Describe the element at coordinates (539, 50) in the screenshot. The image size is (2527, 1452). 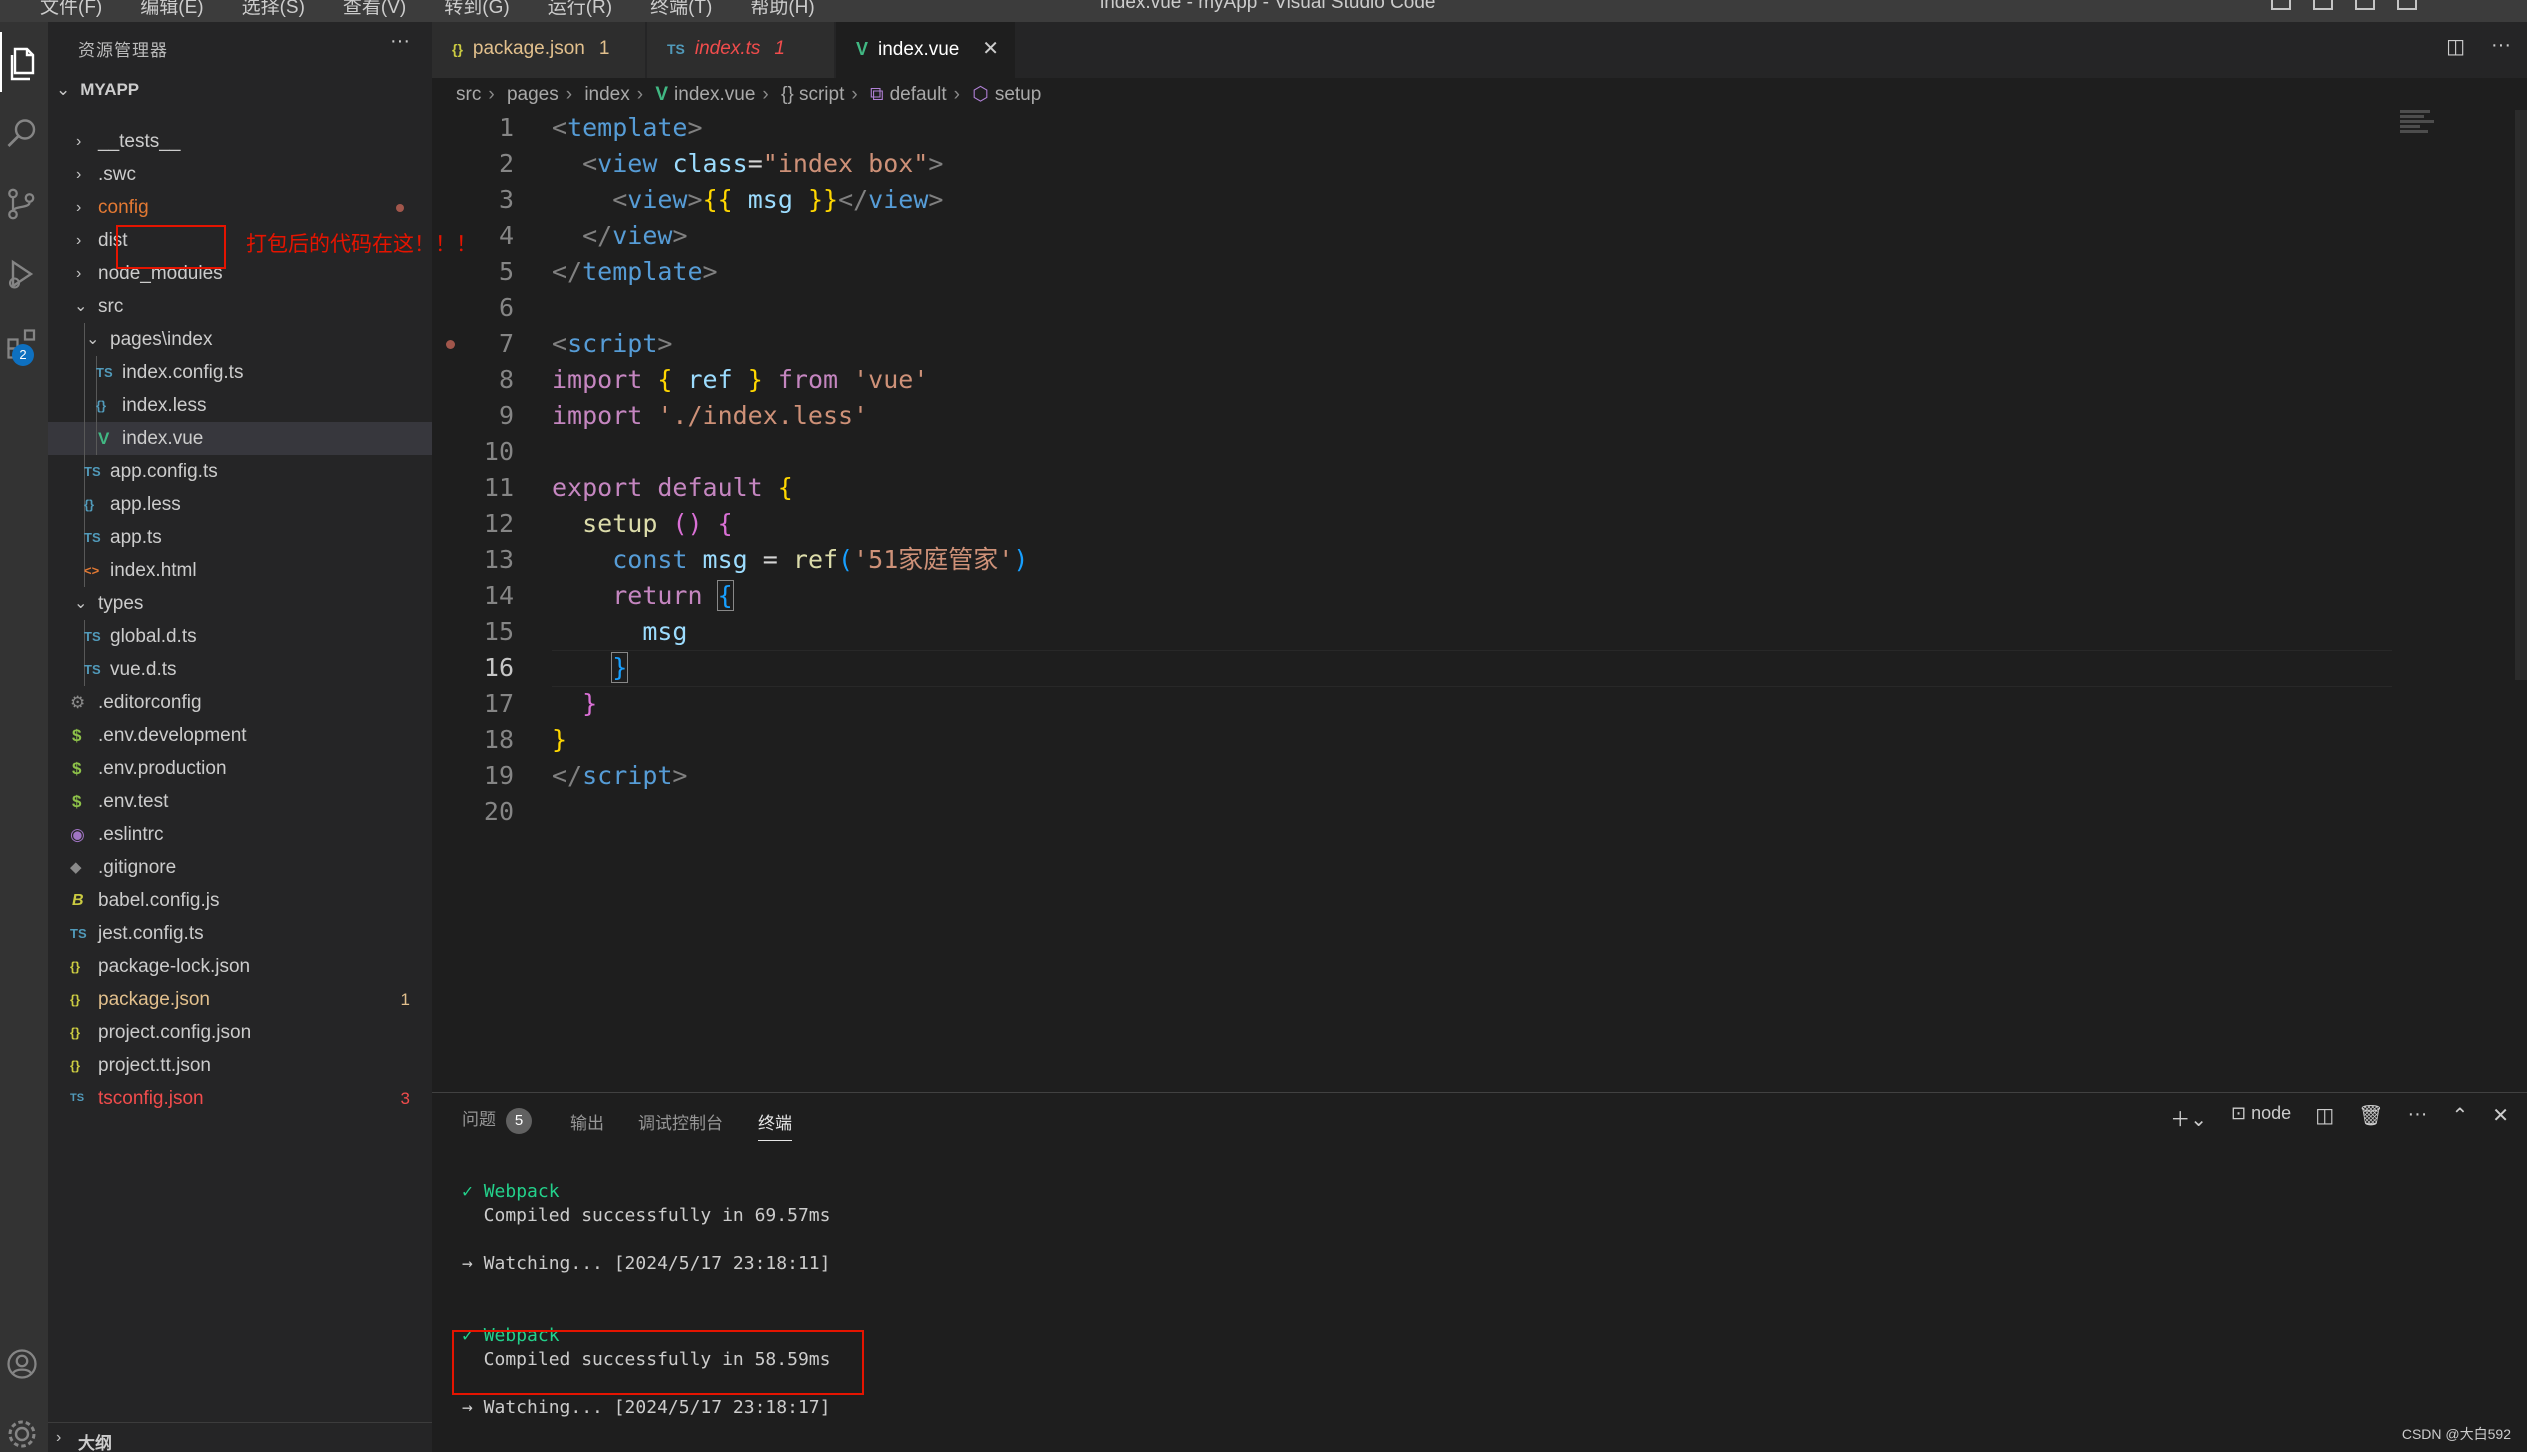
I see `tab-package-json: {} package.json 1` at that location.